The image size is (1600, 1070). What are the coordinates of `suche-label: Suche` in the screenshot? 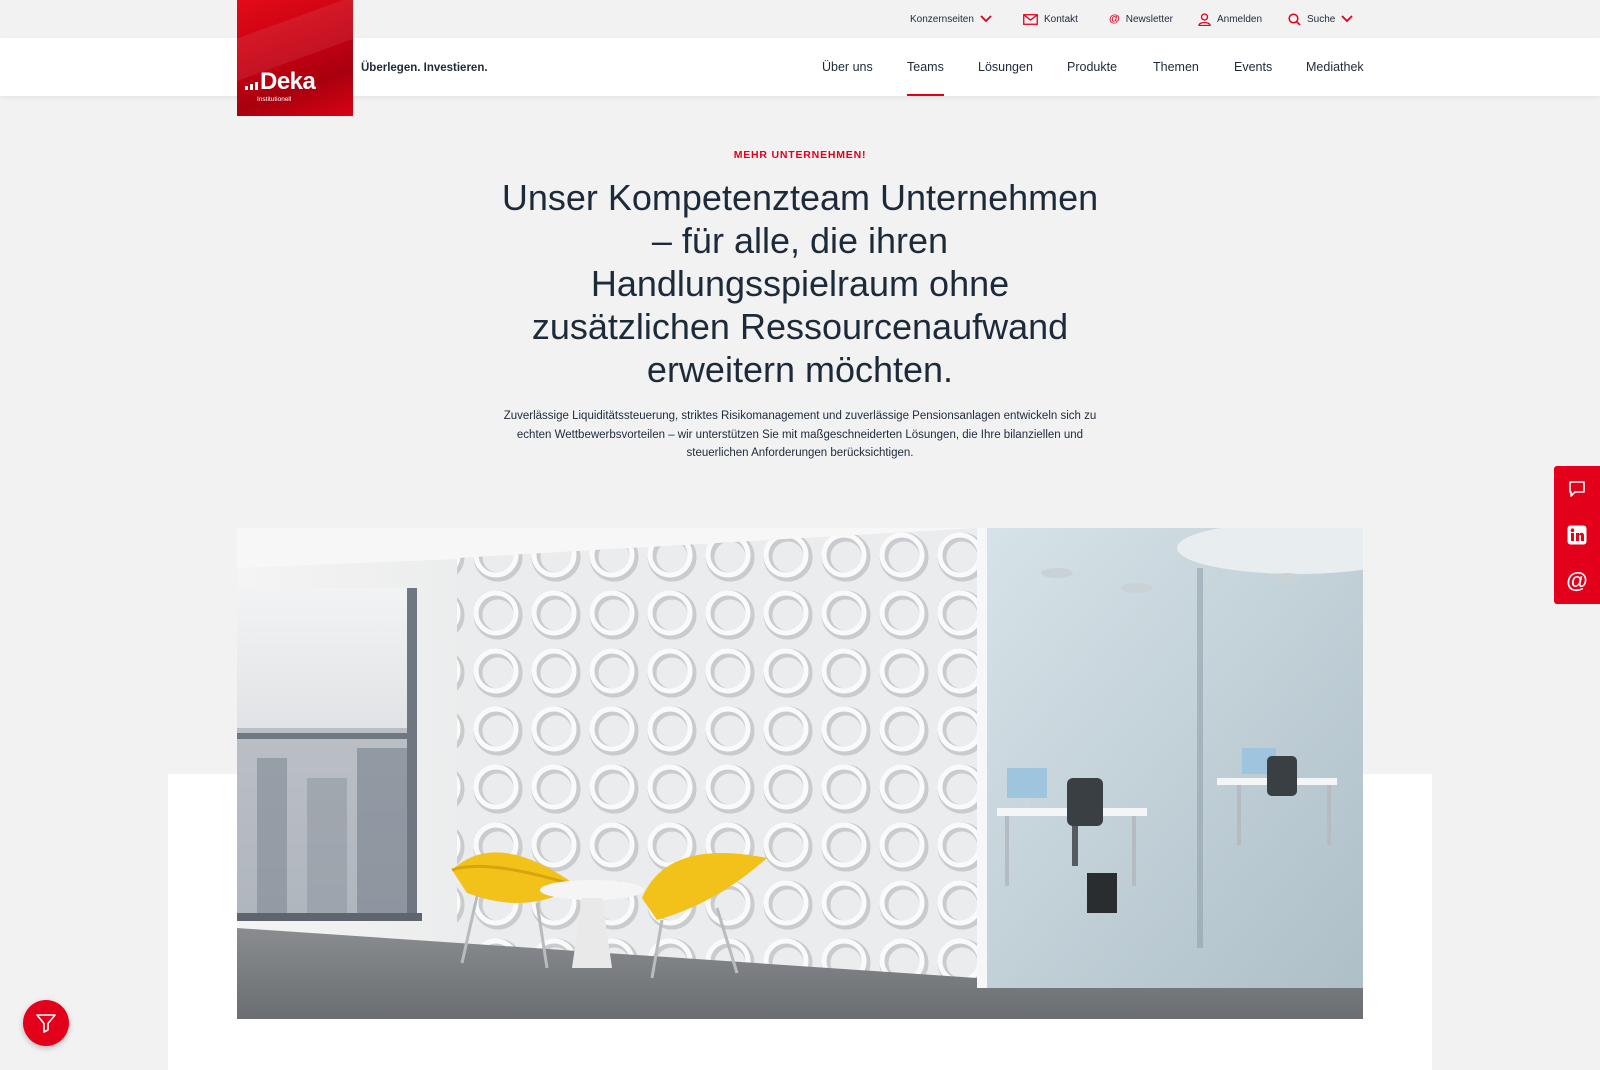 It's located at (1321, 19).